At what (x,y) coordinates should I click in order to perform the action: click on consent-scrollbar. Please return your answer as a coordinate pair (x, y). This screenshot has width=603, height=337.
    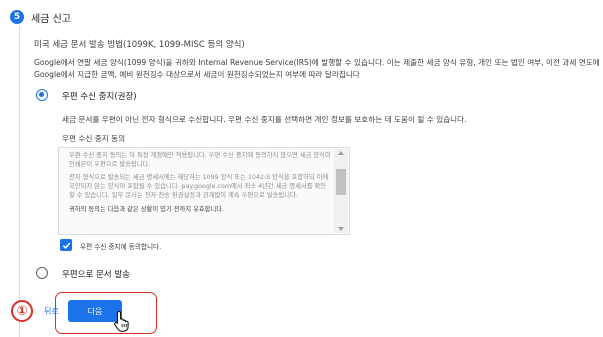
    Looking at the image, I should click on (341, 191).